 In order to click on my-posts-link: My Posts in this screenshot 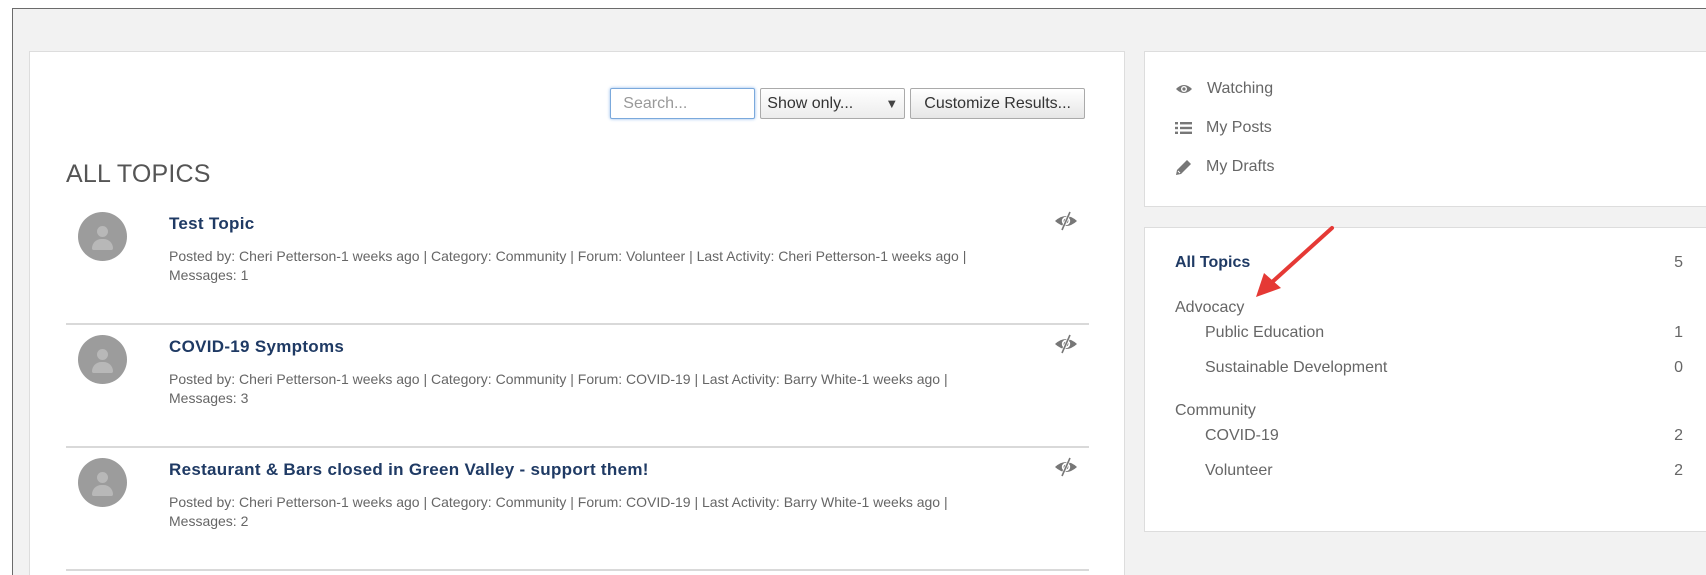, I will do `click(1223, 128)`.